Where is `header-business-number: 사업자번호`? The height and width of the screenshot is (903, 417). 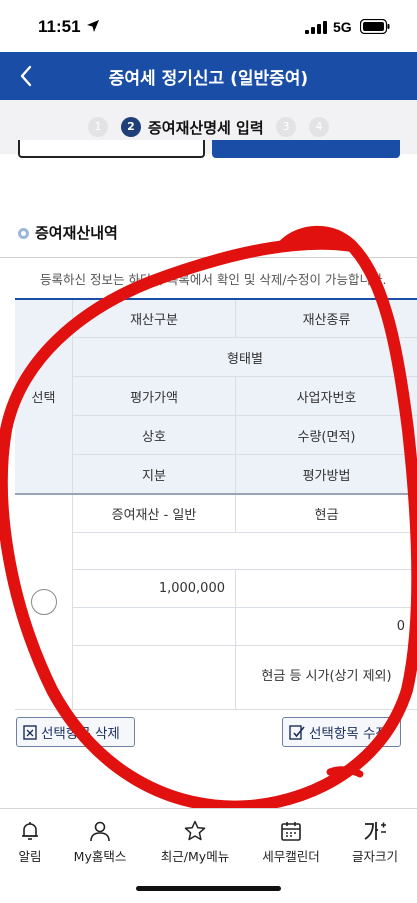
header-business-number: 사업자번호 is located at coordinates (326, 396).